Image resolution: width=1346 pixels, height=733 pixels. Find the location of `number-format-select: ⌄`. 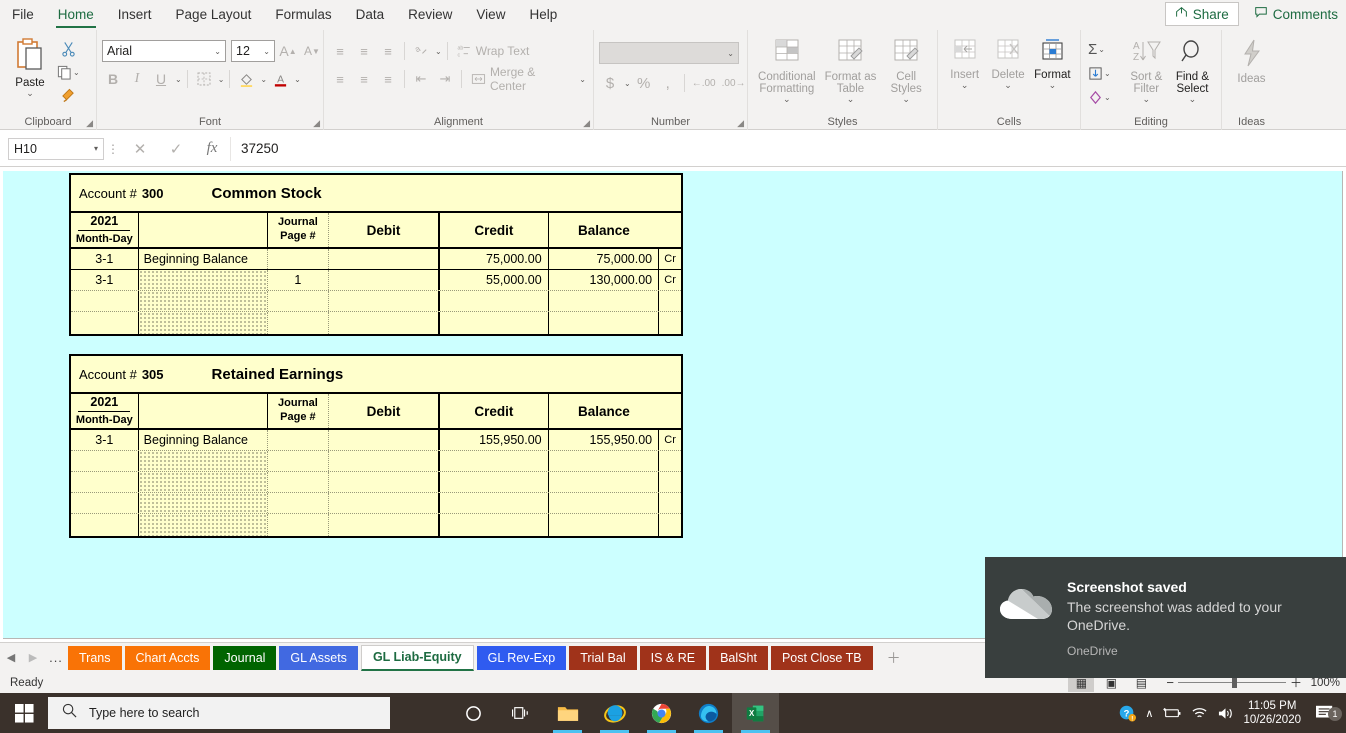

number-format-select: ⌄ is located at coordinates (669, 53).